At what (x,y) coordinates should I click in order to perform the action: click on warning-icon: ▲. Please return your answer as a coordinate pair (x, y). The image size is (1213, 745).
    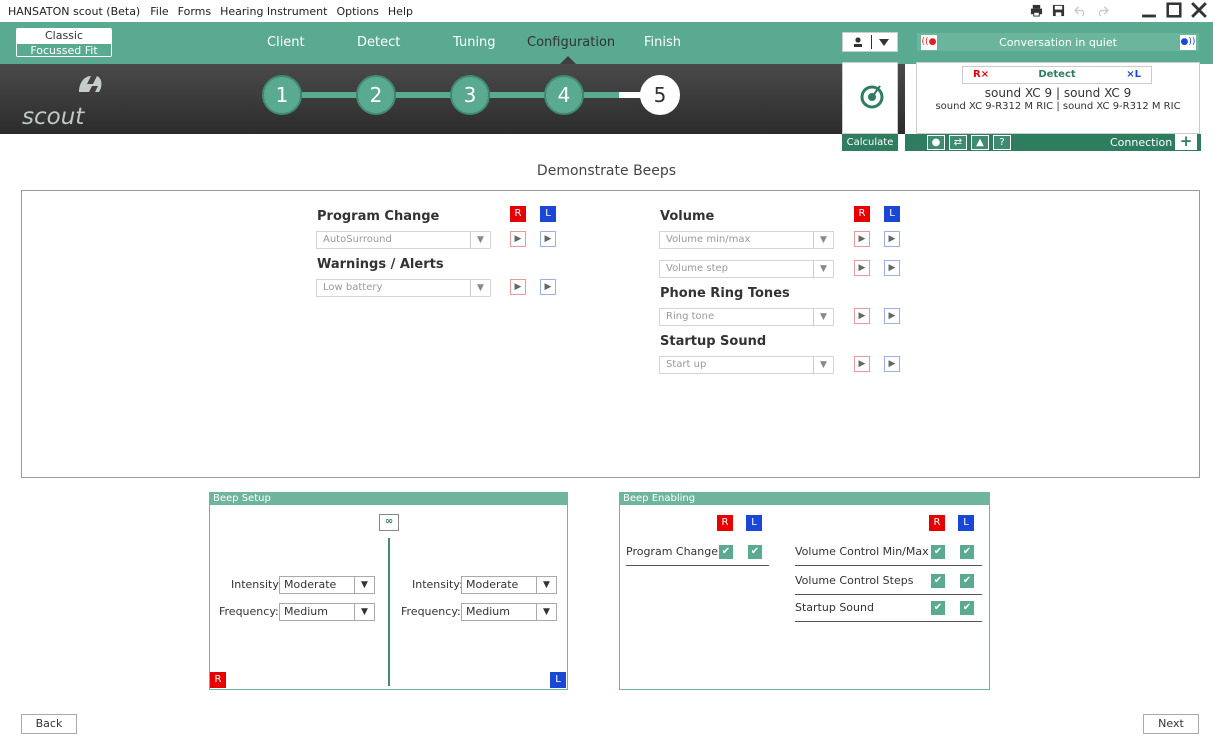
    Looking at the image, I should click on (980, 142).